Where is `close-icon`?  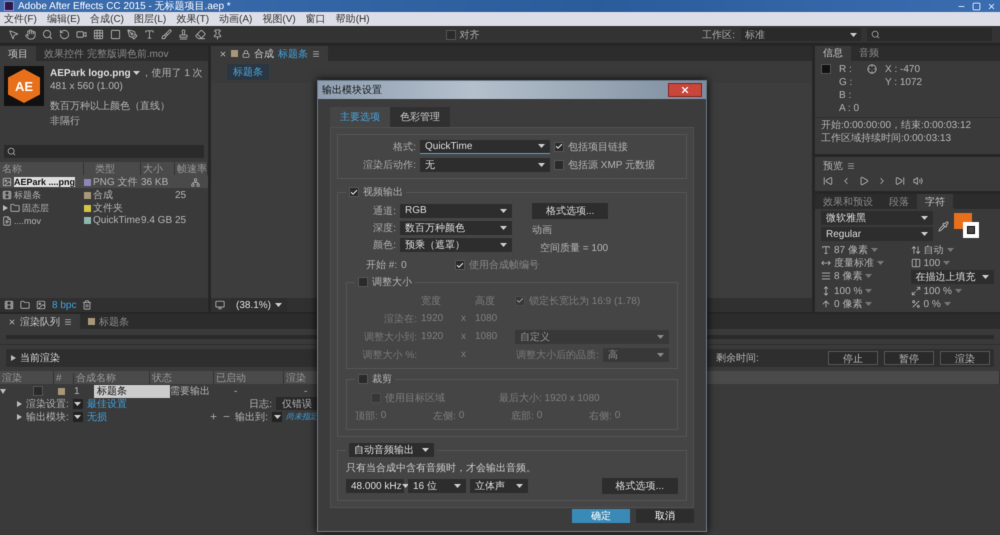
close-icon is located at coordinates (12, 322).